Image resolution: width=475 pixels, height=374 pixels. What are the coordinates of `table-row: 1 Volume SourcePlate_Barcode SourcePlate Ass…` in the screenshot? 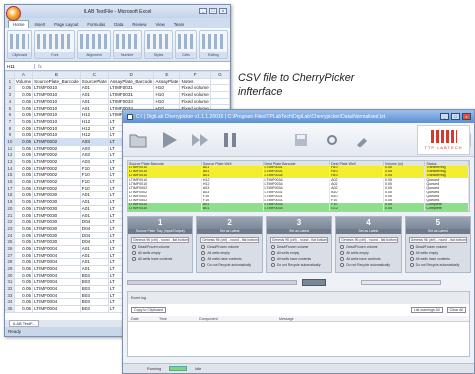 It's located at (117, 81).